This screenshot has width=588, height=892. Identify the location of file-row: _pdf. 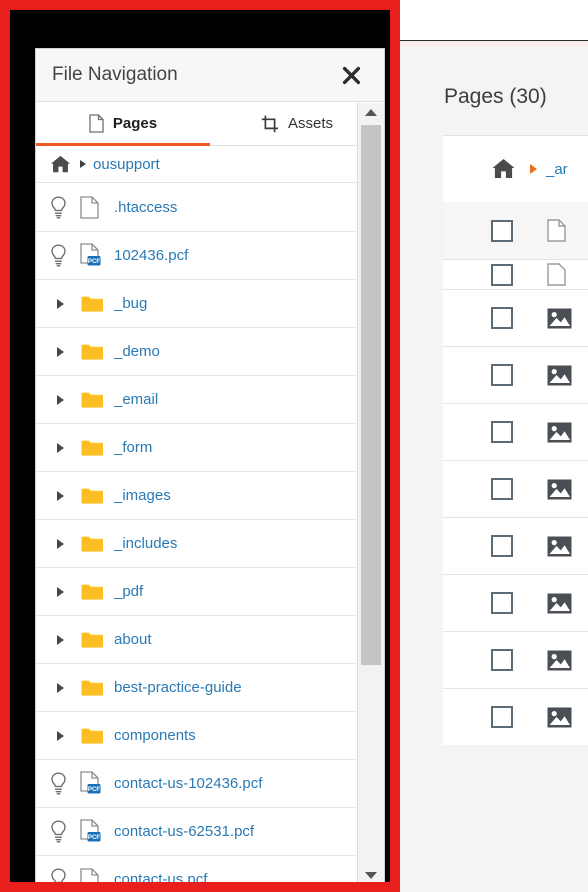
(196, 592).